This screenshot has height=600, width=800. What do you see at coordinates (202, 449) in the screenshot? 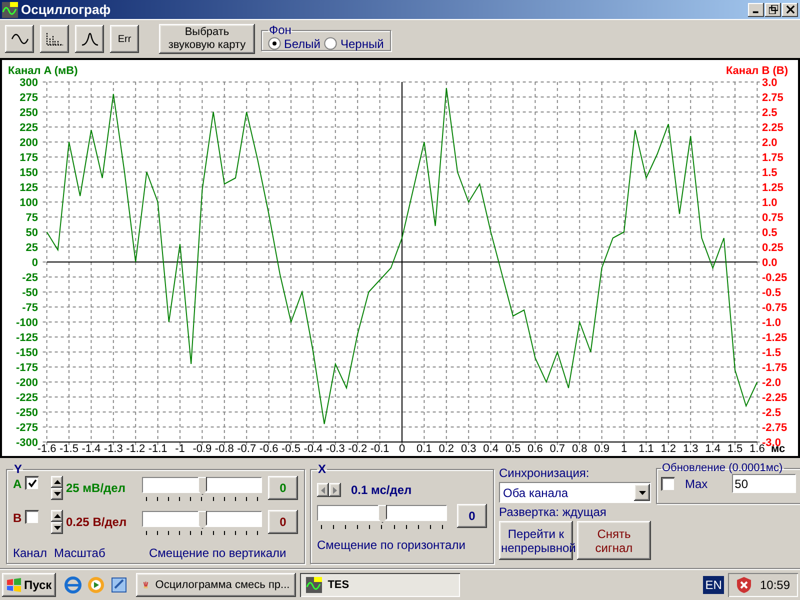
I see `axis-tick-label: -0.9` at bounding box center [202, 449].